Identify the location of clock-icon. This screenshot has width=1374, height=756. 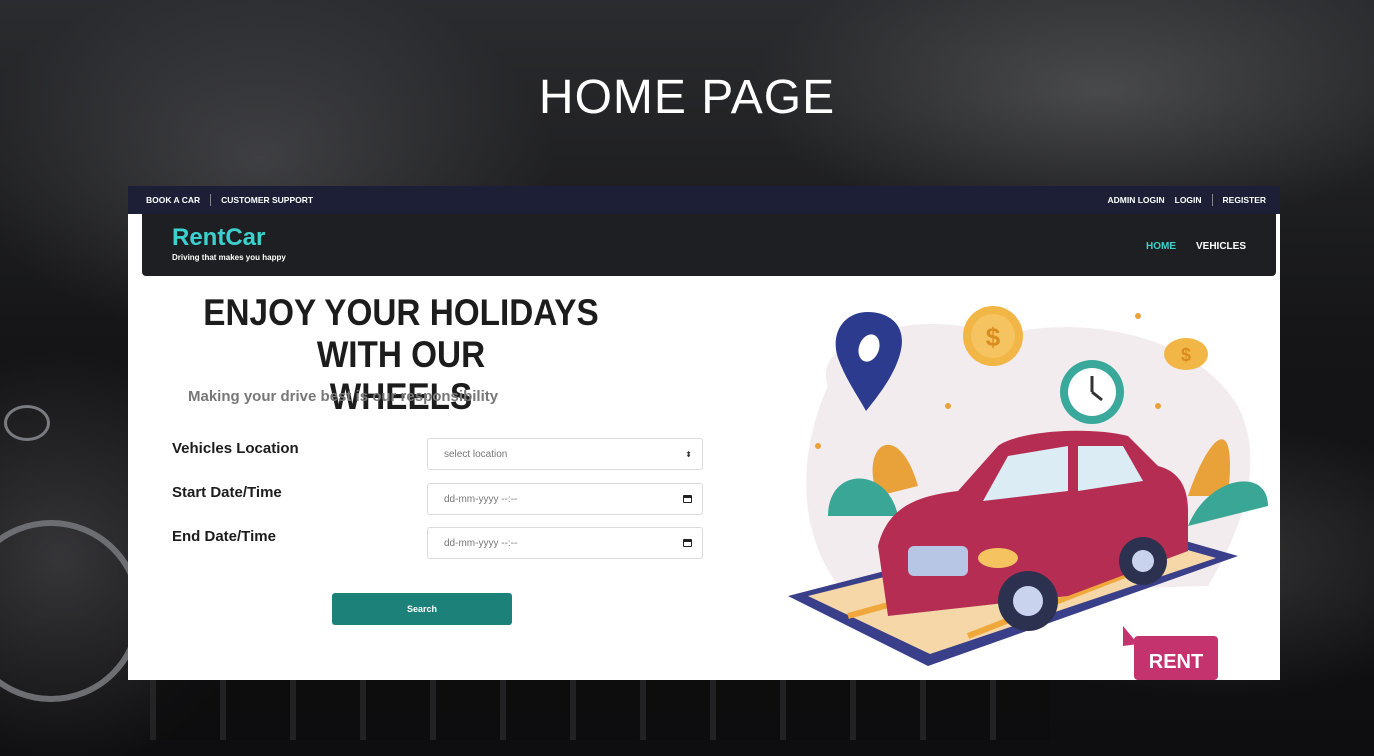
(1092, 392).